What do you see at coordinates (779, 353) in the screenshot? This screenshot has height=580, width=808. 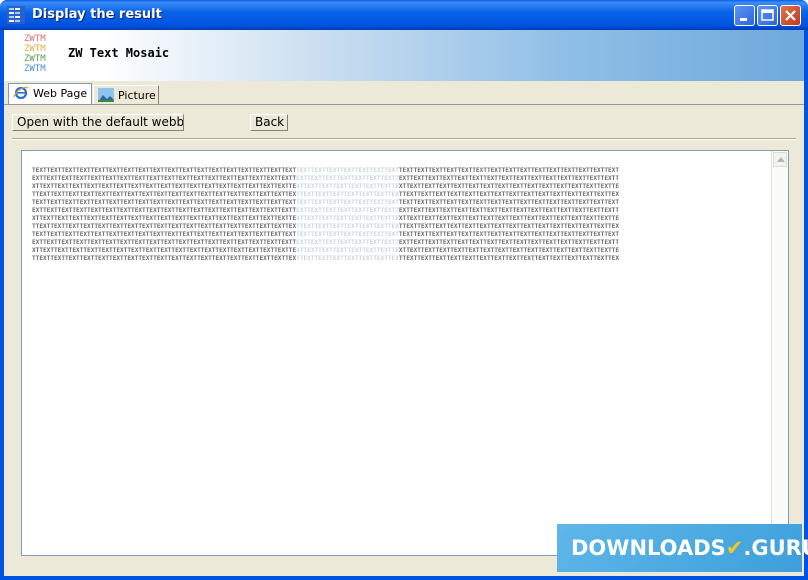 I see `vertical-scrollbar` at bounding box center [779, 353].